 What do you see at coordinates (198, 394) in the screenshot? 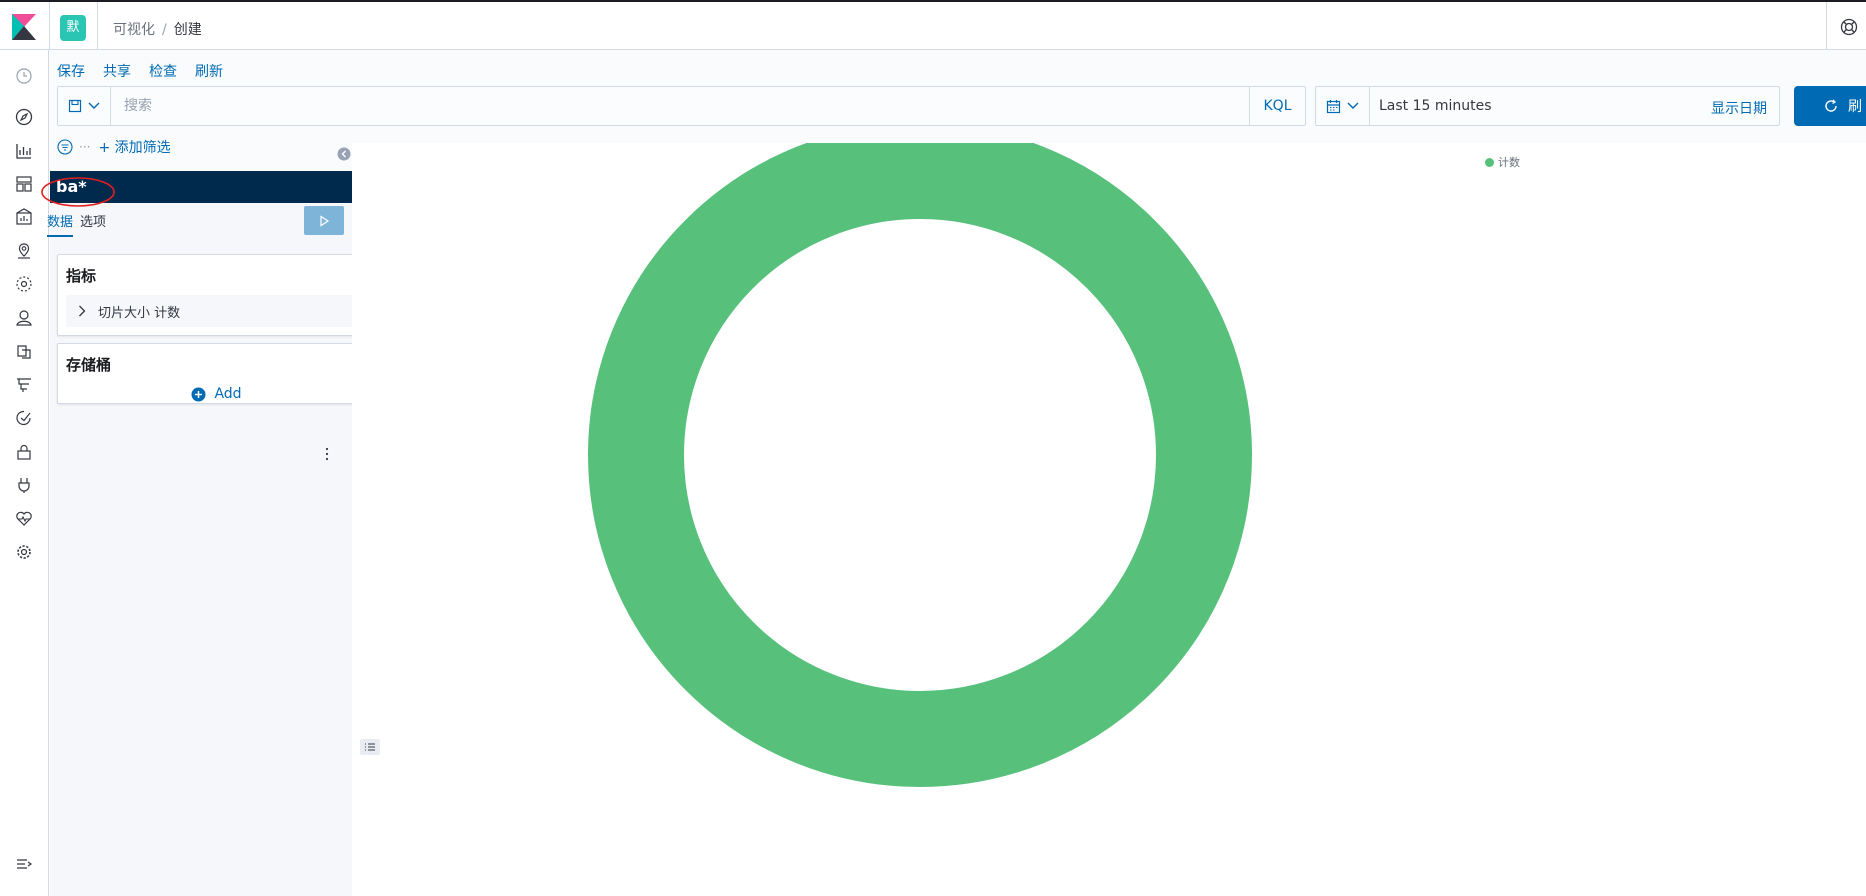
I see `plus-circle-icon` at bounding box center [198, 394].